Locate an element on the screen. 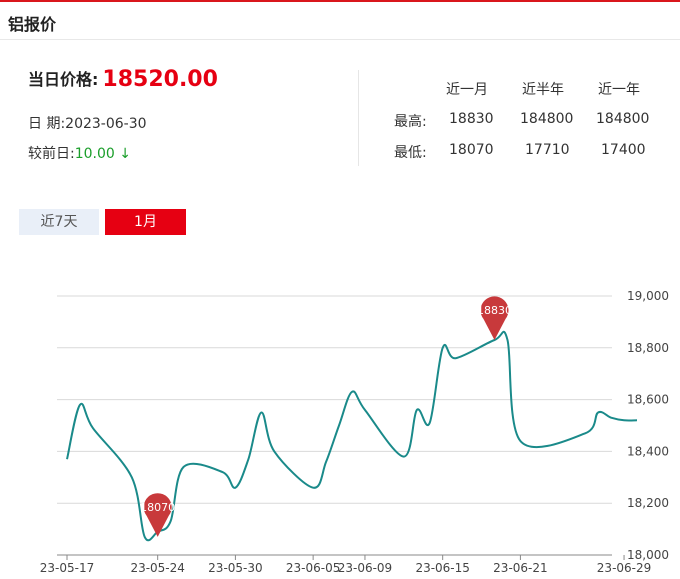 This screenshot has height=579, width=680. y-tick-label: 18,200 is located at coordinates (648, 503).